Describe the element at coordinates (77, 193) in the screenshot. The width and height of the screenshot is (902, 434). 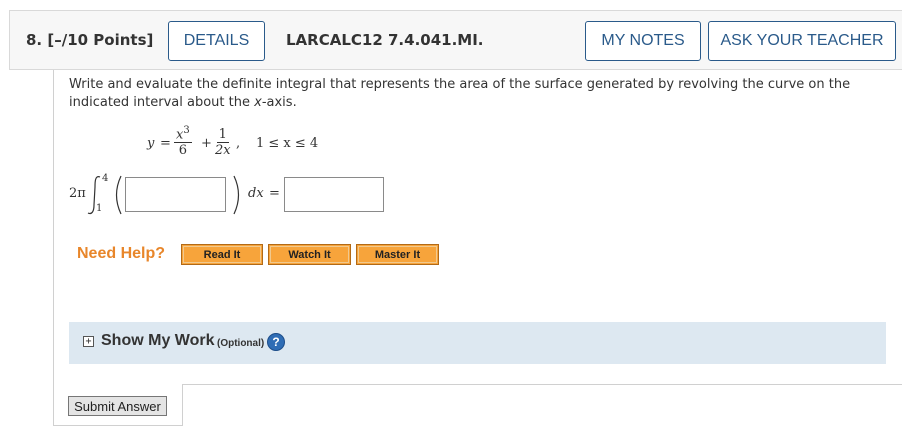
I see `integral-coefficient: 2π` at that location.